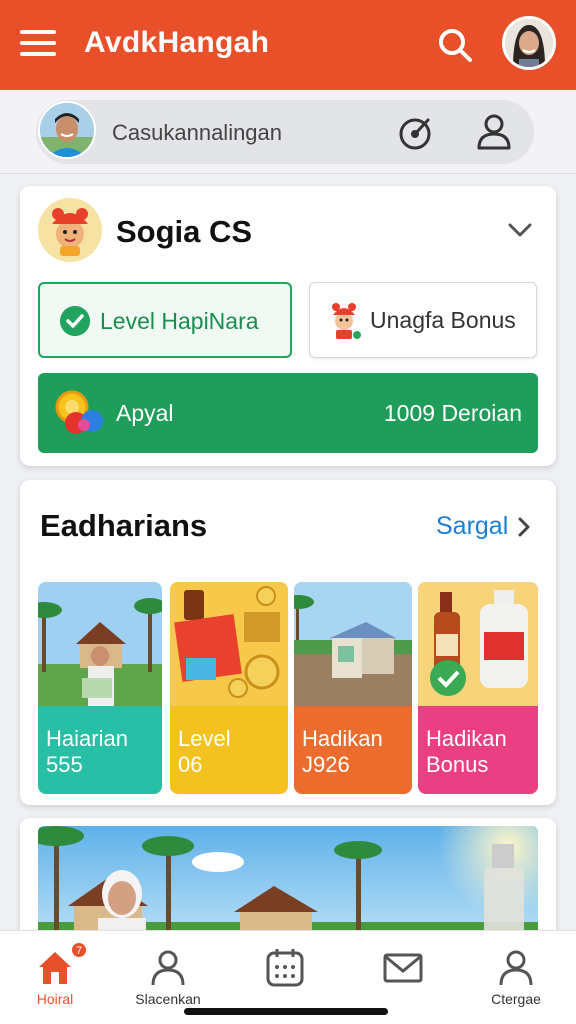  I want to click on account-pill, so click(285, 132).